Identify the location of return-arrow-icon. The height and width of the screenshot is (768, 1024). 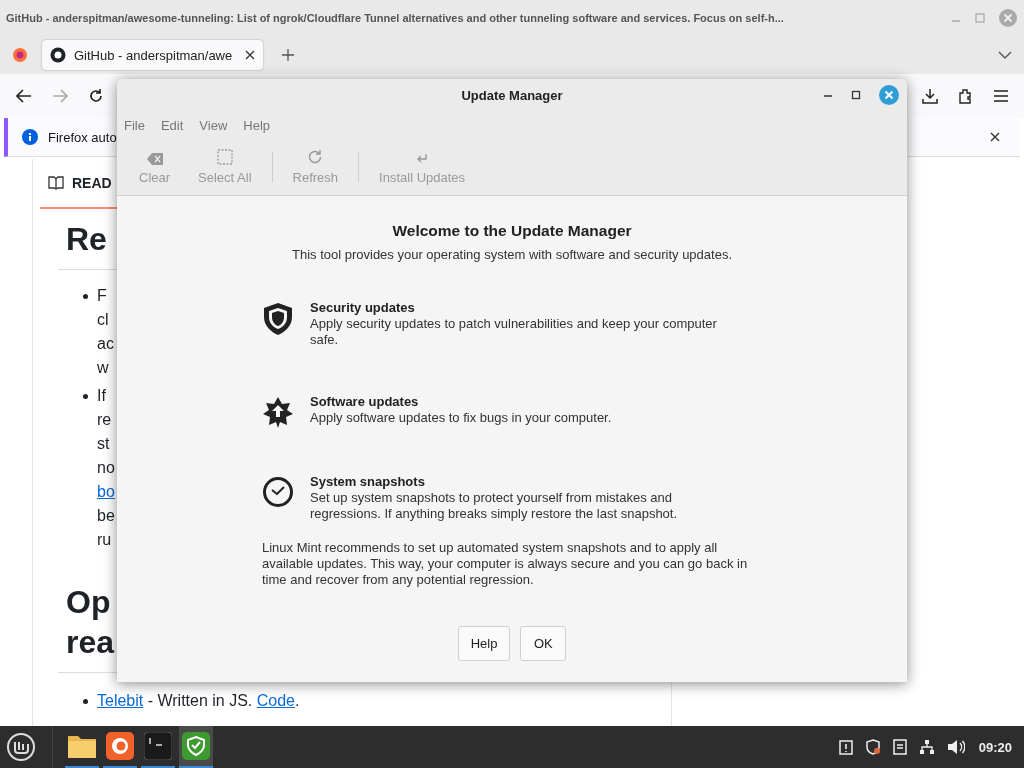
(422, 159).